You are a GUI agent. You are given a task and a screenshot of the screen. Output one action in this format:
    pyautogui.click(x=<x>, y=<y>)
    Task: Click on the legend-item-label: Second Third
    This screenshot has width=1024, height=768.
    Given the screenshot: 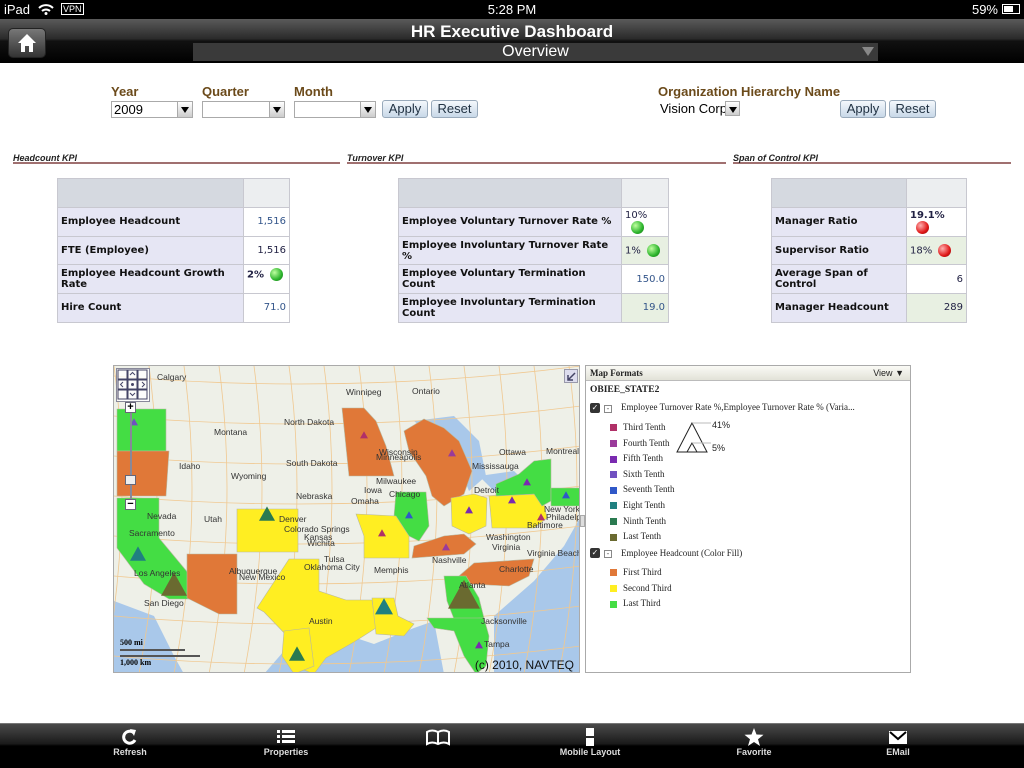 What is the action you would take?
    pyautogui.click(x=647, y=587)
    